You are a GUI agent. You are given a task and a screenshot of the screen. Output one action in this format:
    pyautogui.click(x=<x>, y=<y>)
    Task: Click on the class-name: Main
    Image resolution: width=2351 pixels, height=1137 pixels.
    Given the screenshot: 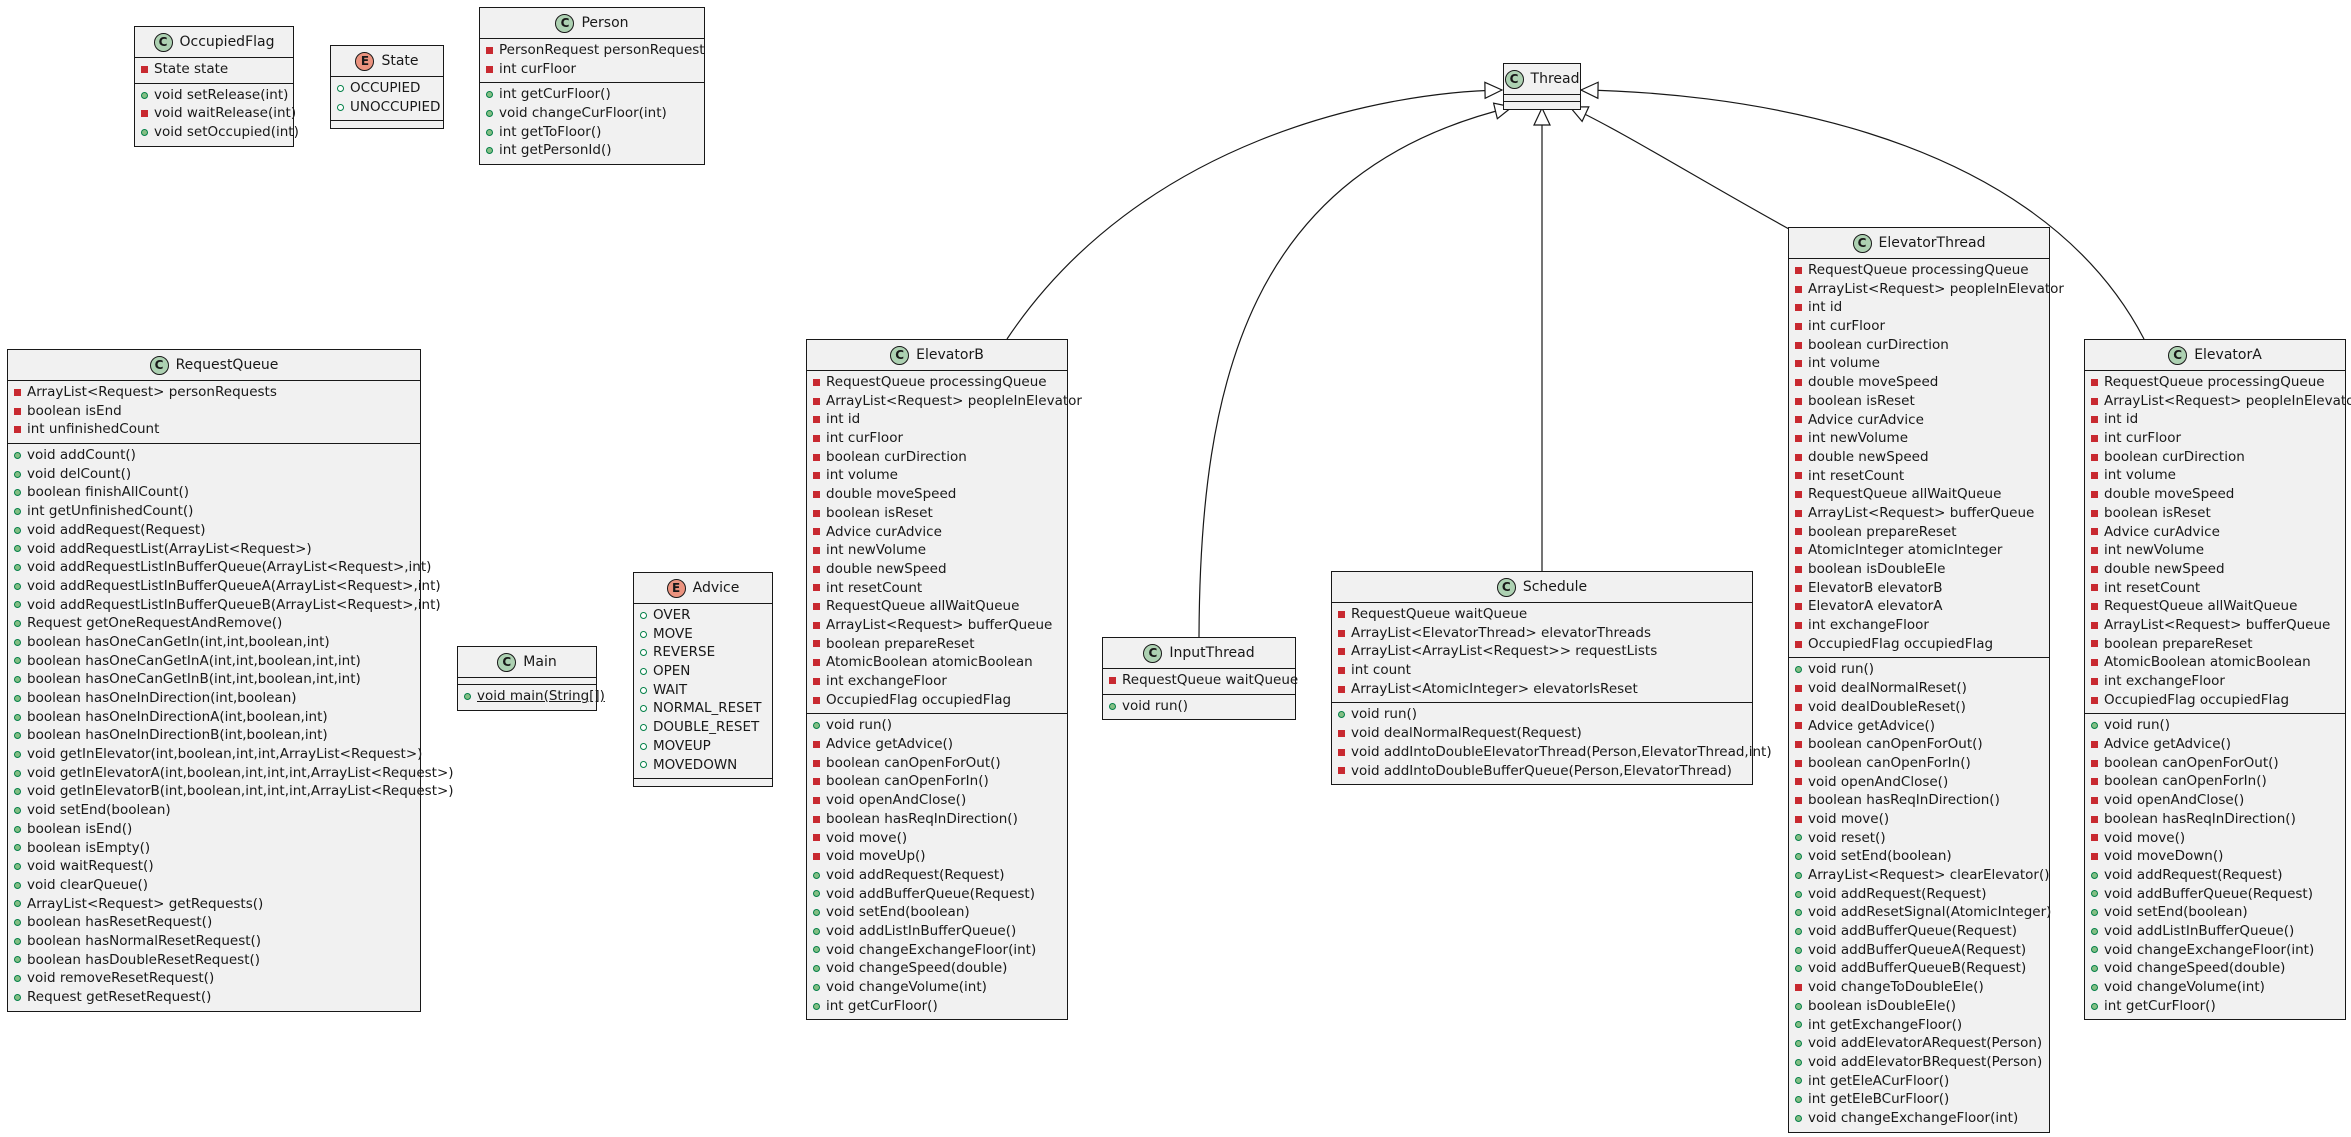 What is the action you would take?
    pyautogui.click(x=540, y=662)
    